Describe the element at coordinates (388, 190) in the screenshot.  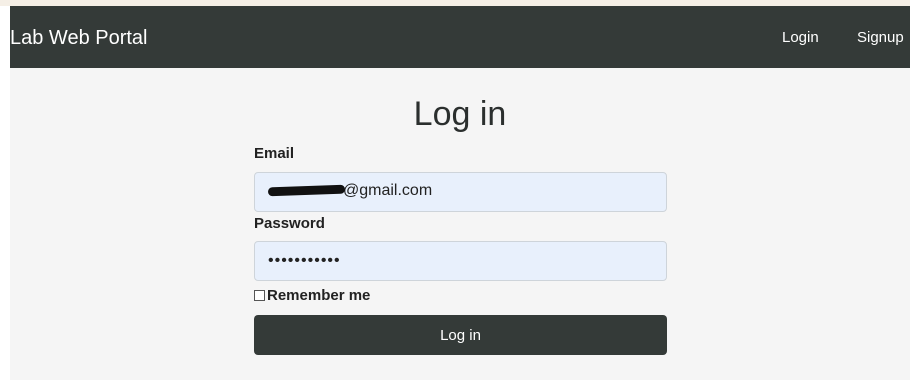
I see `email-domain-text: @gmail.com` at that location.